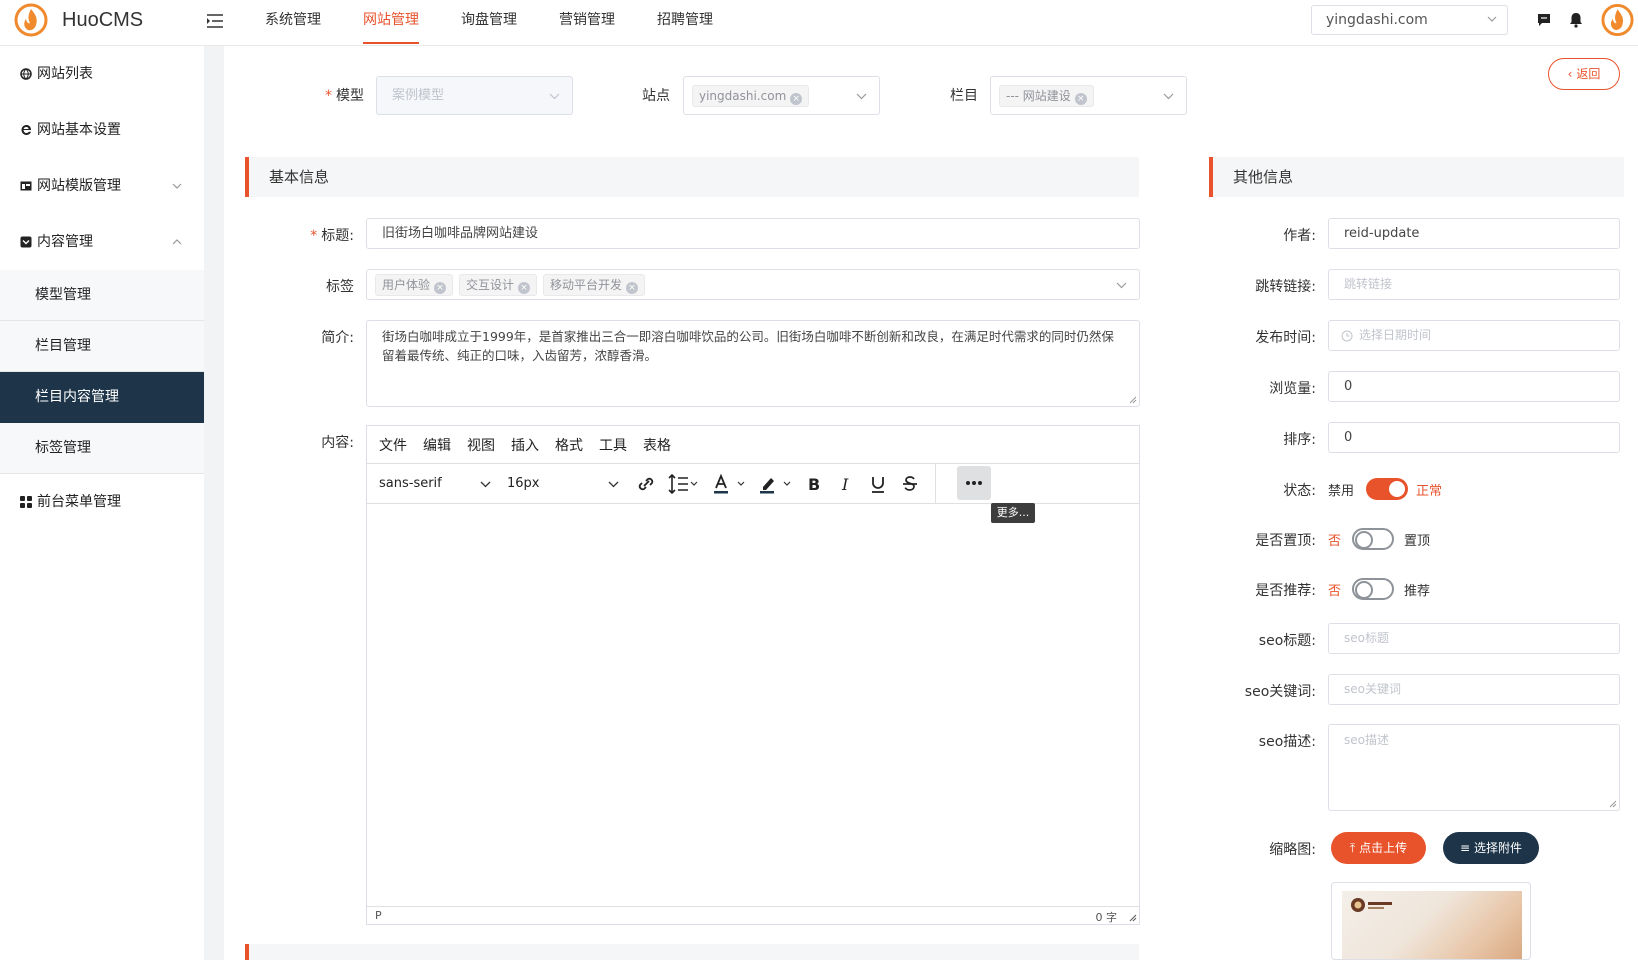 The height and width of the screenshot is (960, 1638). What do you see at coordinates (414, 285) in the screenshot?
I see `tag-chip: 用户体验 ×` at bounding box center [414, 285].